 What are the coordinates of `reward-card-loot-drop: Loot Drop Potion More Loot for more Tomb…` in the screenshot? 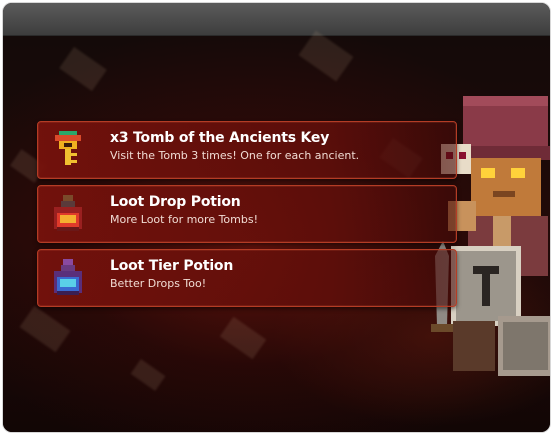 It's located at (247, 214).